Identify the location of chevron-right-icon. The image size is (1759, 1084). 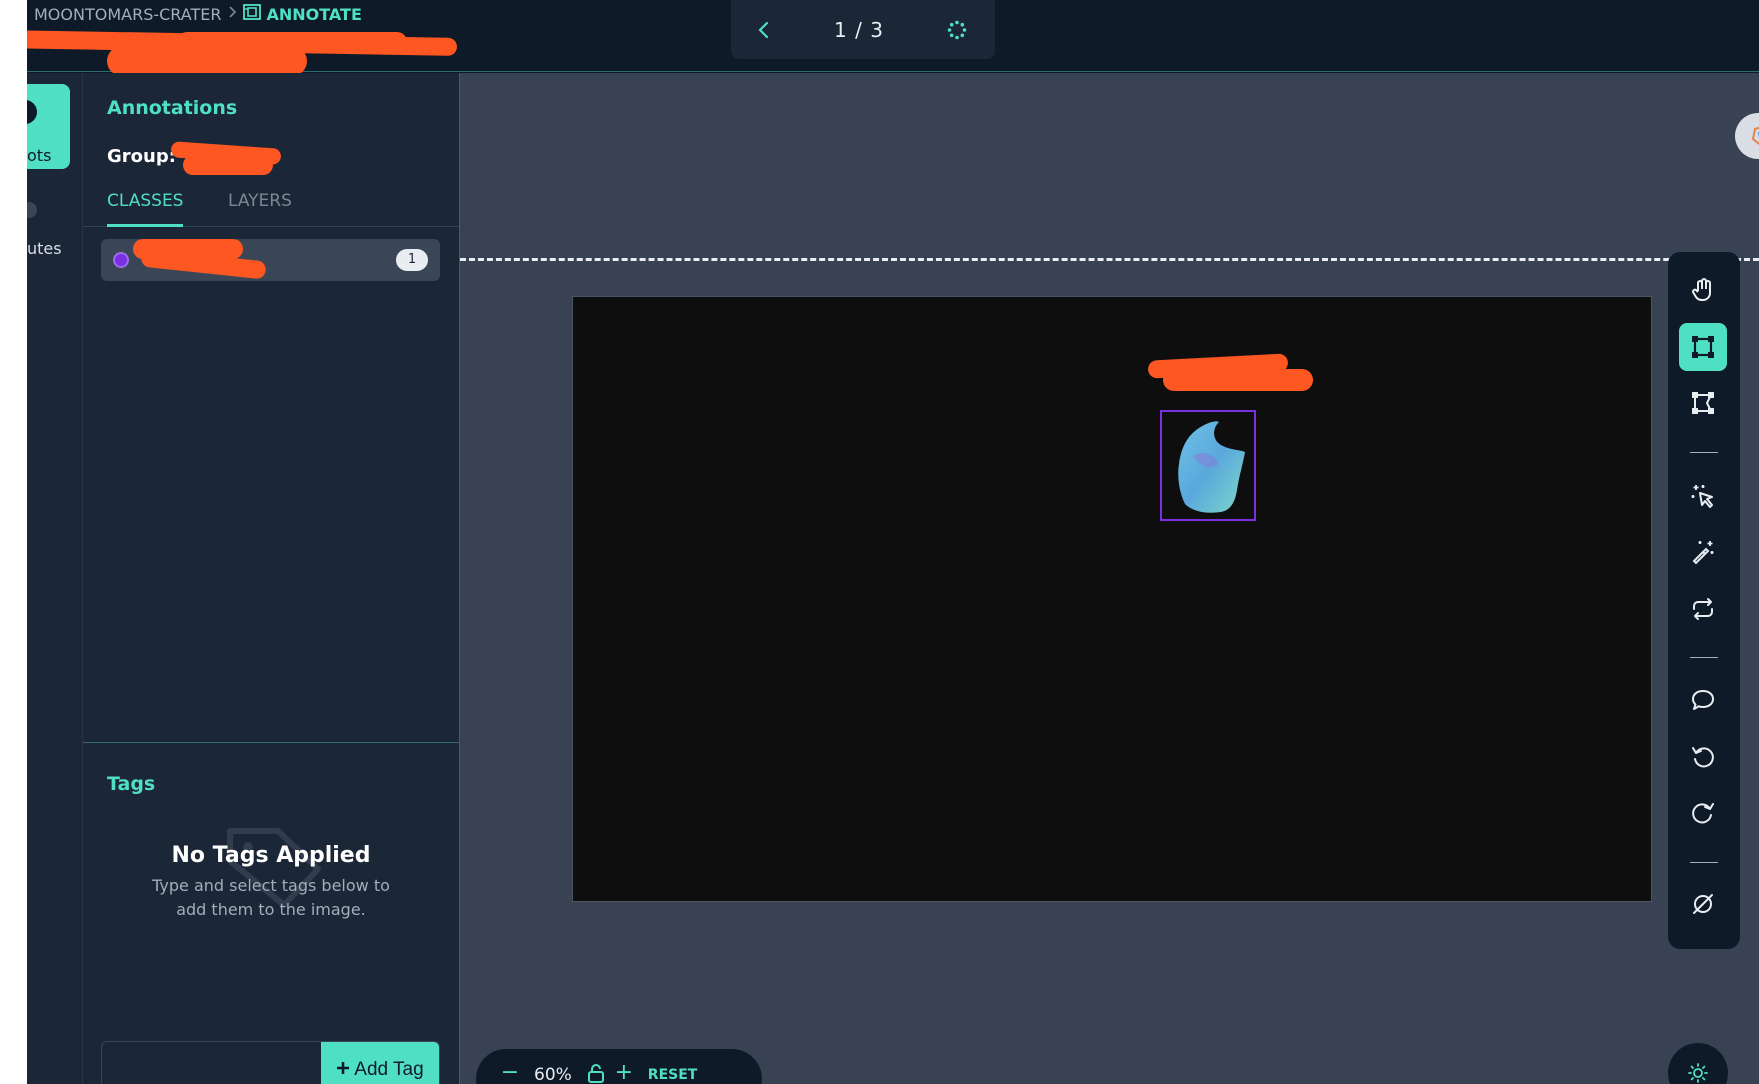
(232, 14).